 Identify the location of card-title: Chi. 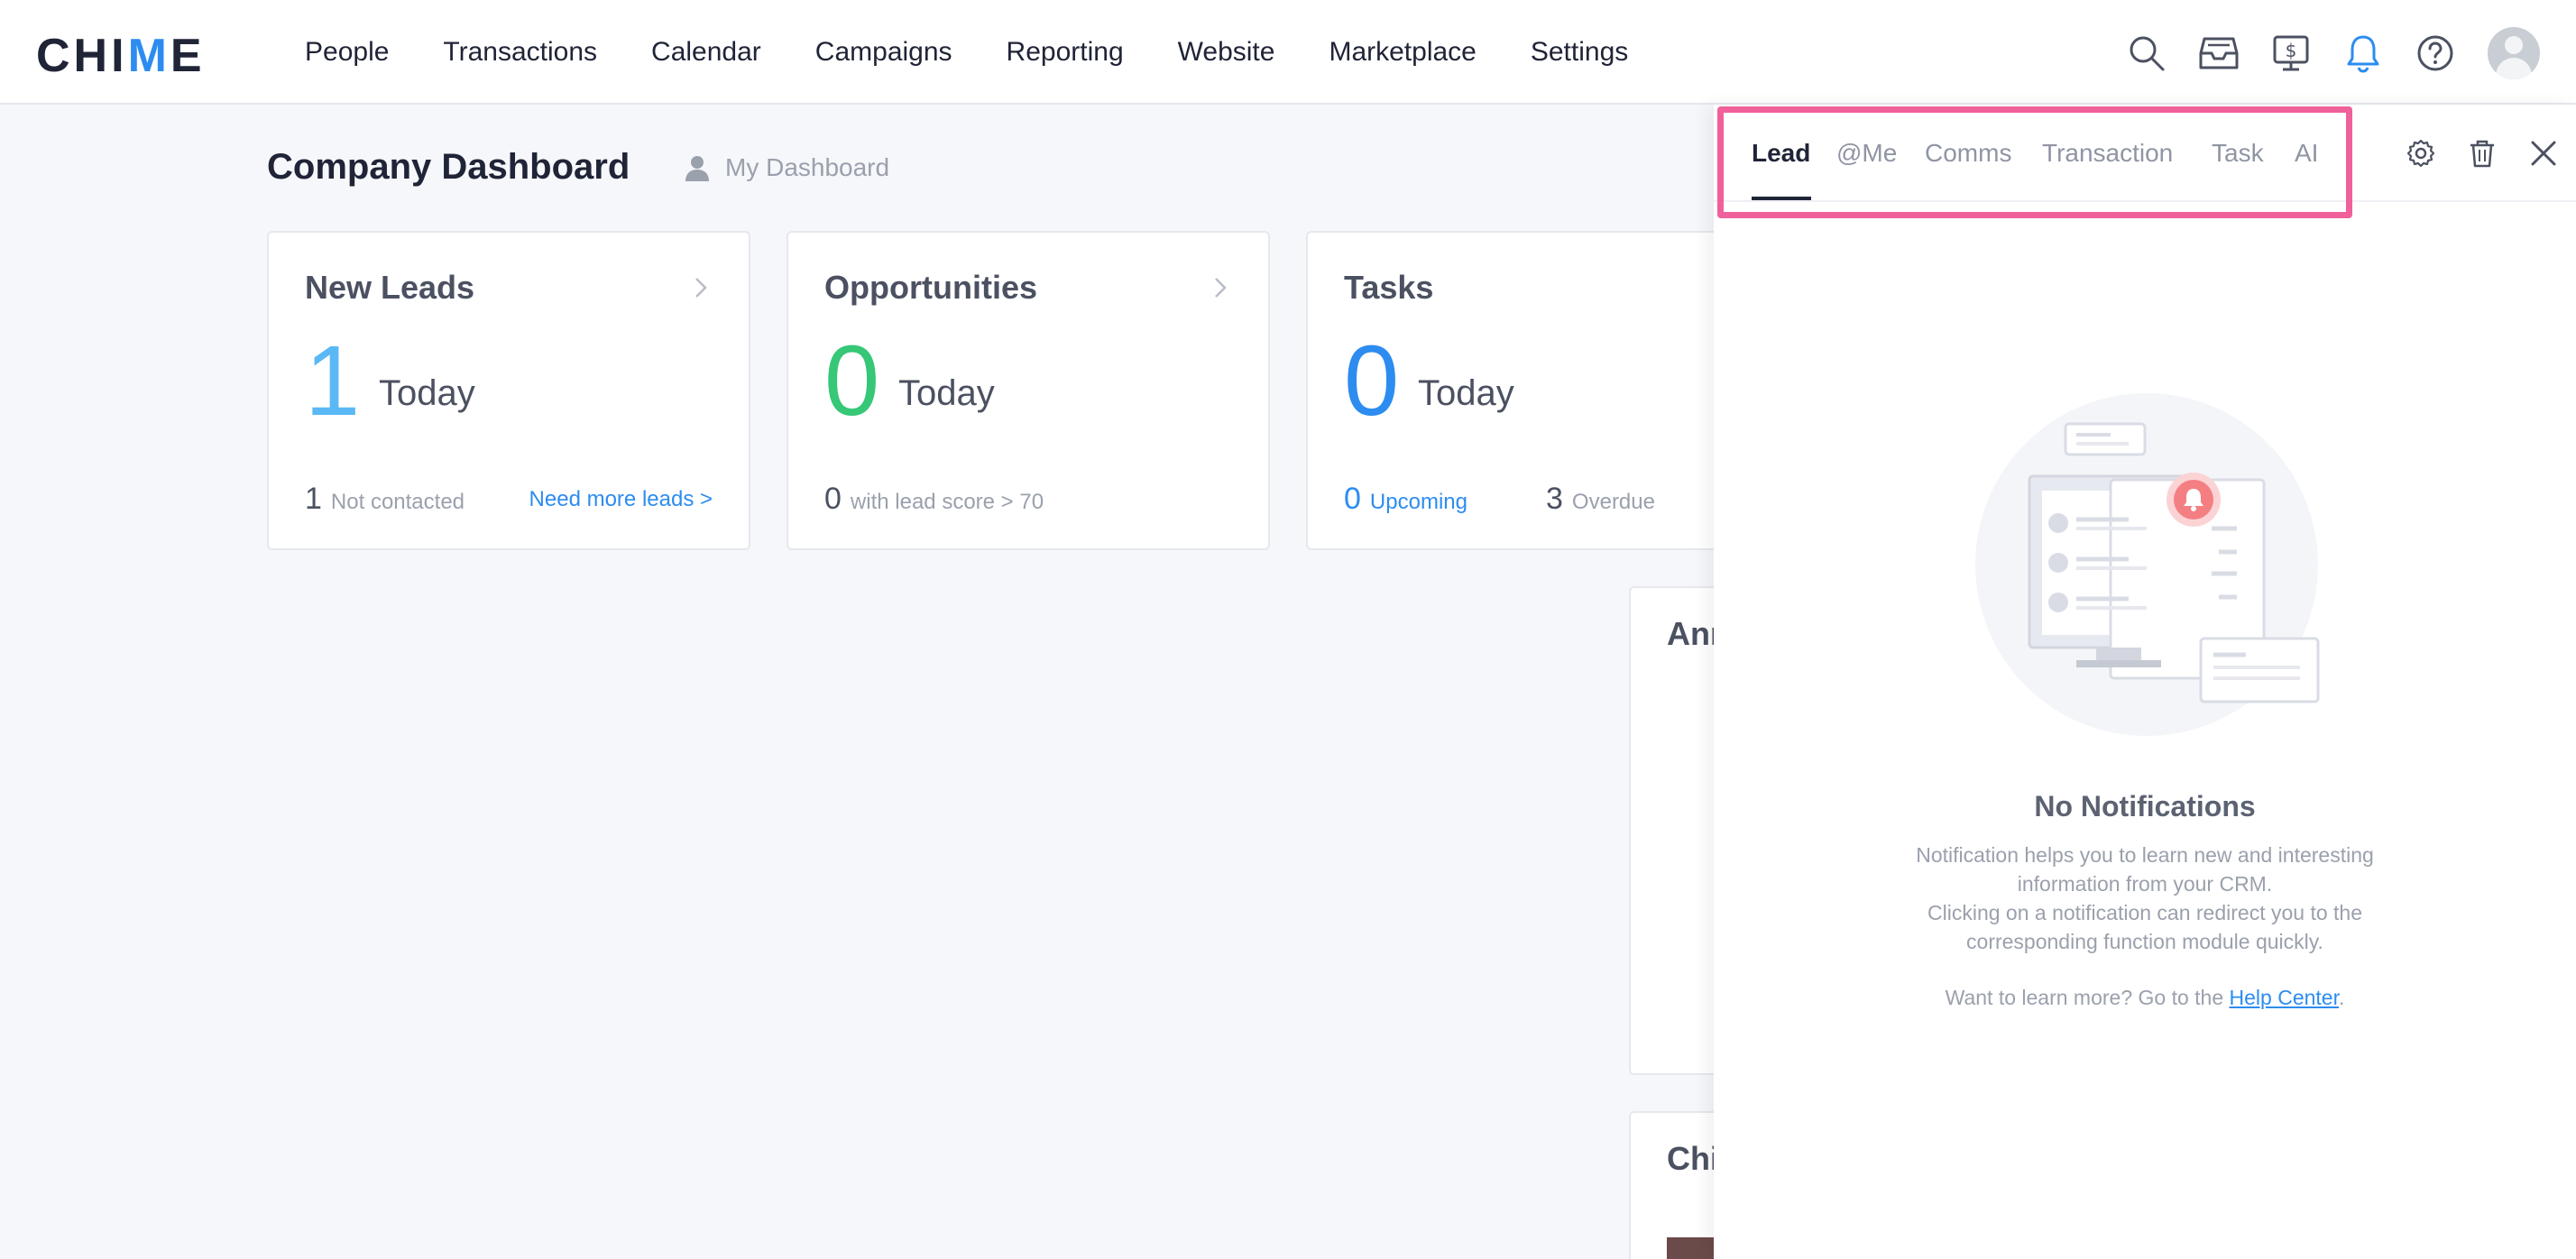
(1693, 1158).